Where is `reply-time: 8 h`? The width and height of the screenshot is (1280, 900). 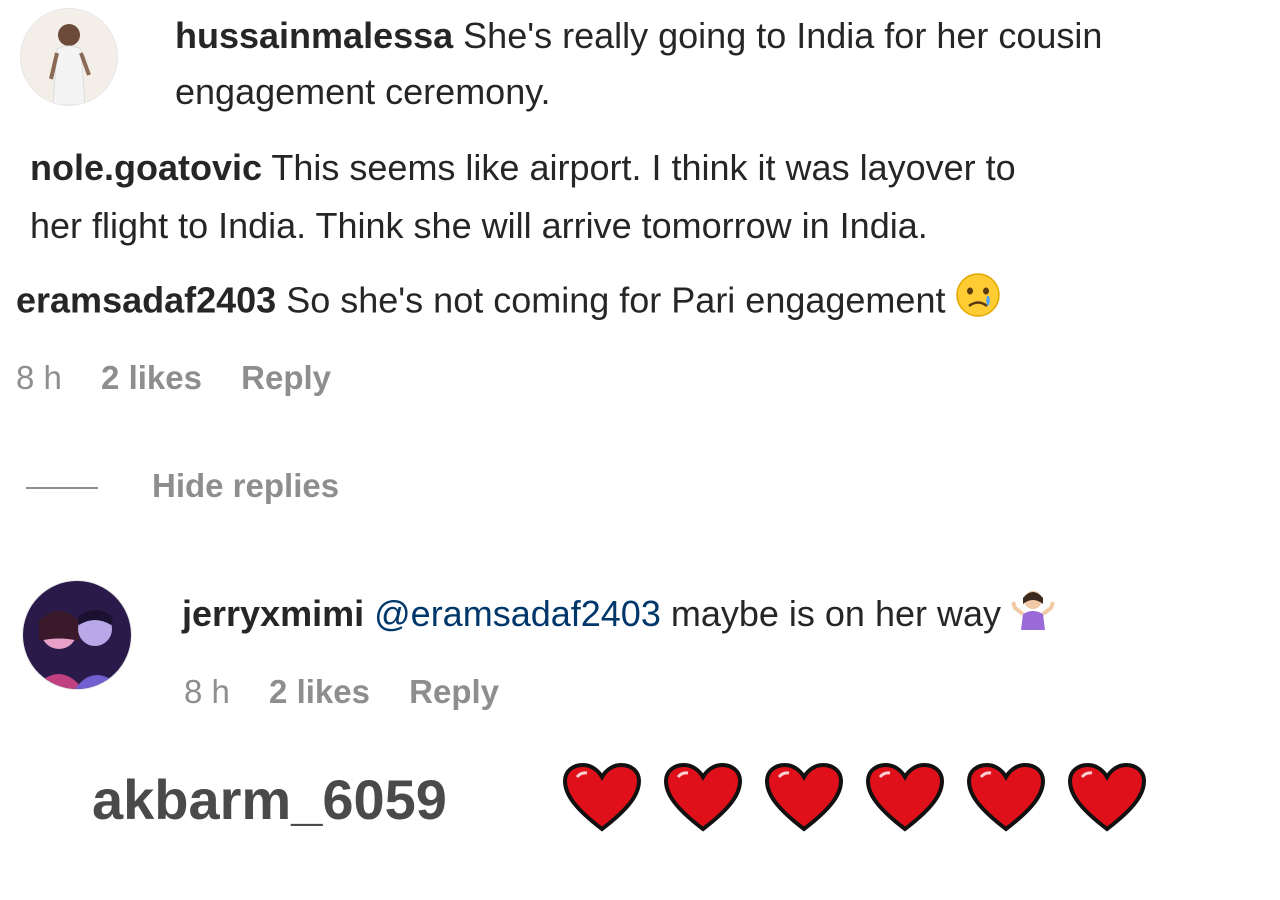 reply-time: 8 h is located at coordinates (207, 691).